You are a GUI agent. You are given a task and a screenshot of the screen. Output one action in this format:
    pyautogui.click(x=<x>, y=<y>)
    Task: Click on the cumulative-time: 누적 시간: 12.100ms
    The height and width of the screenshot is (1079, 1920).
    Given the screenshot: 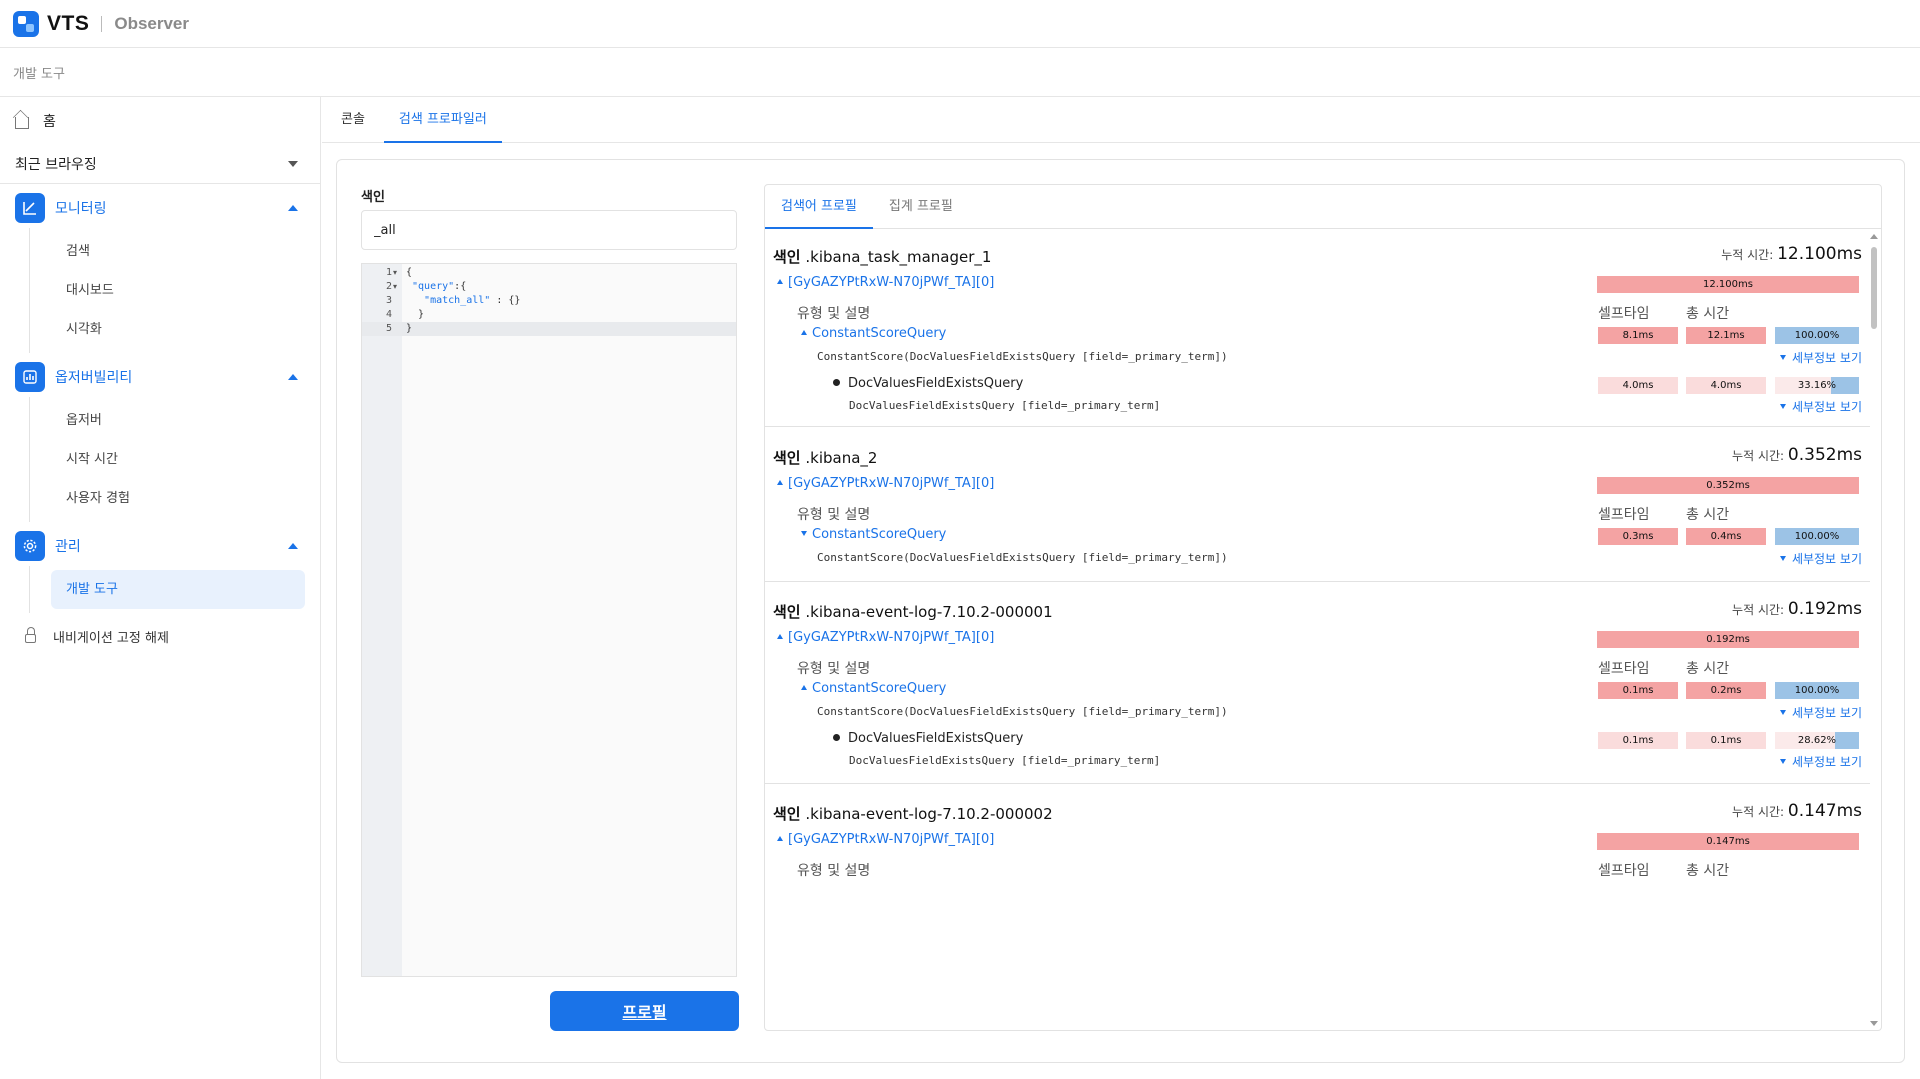 What is the action you would take?
    pyautogui.click(x=1791, y=254)
    